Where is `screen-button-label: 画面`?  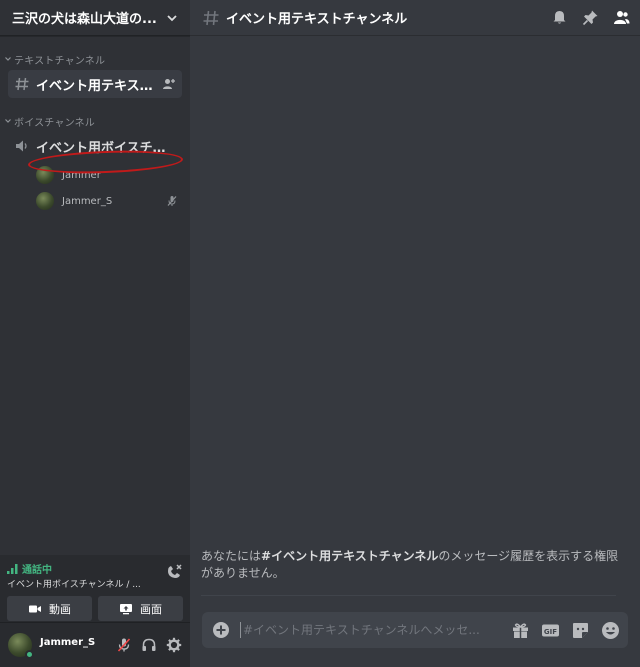 screen-button-label: 画面 is located at coordinates (151, 609).